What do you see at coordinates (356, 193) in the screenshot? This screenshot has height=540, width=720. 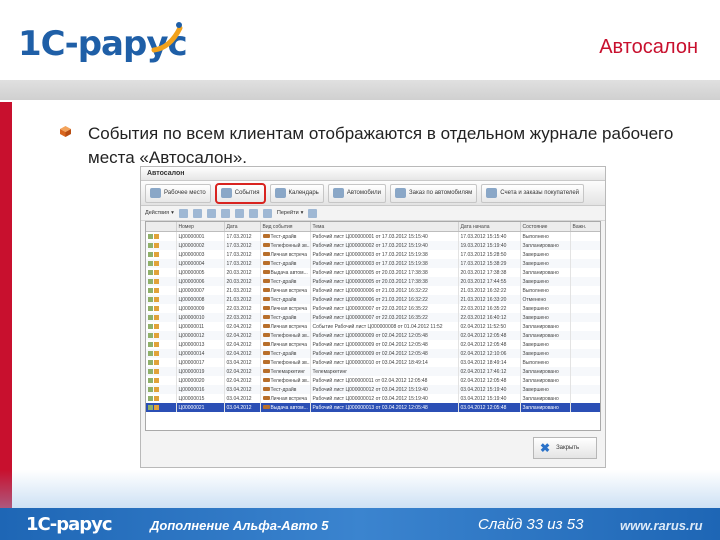 I see `tab-cars: Автомобили` at bounding box center [356, 193].